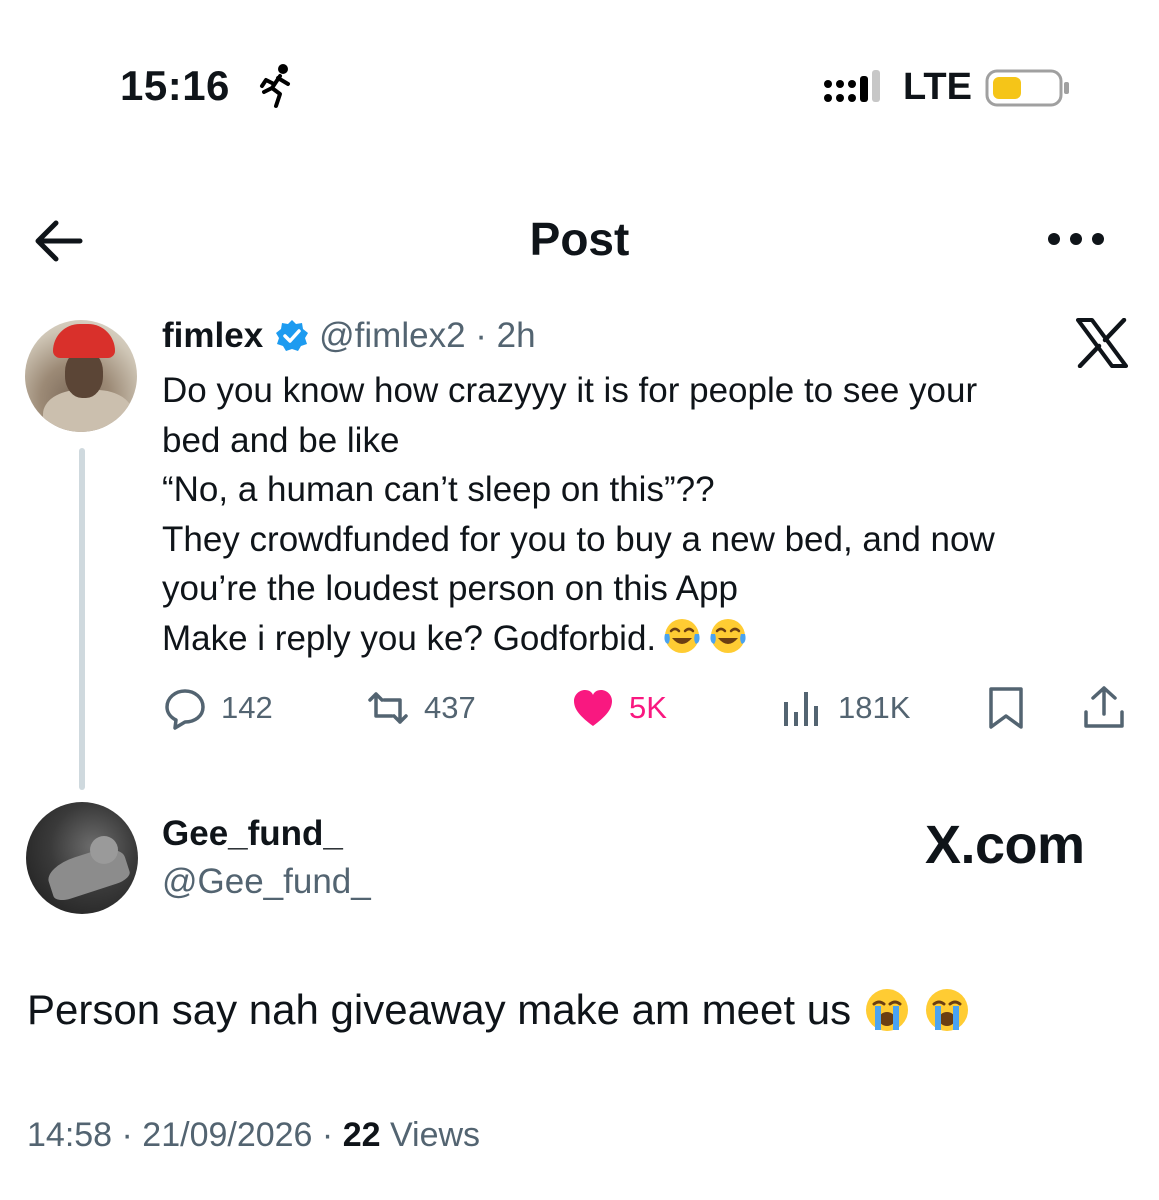 Image resolution: width=1159 pixels, height=1200 pixels. I want to click on reply-bubble-icon, so click(185, 709).